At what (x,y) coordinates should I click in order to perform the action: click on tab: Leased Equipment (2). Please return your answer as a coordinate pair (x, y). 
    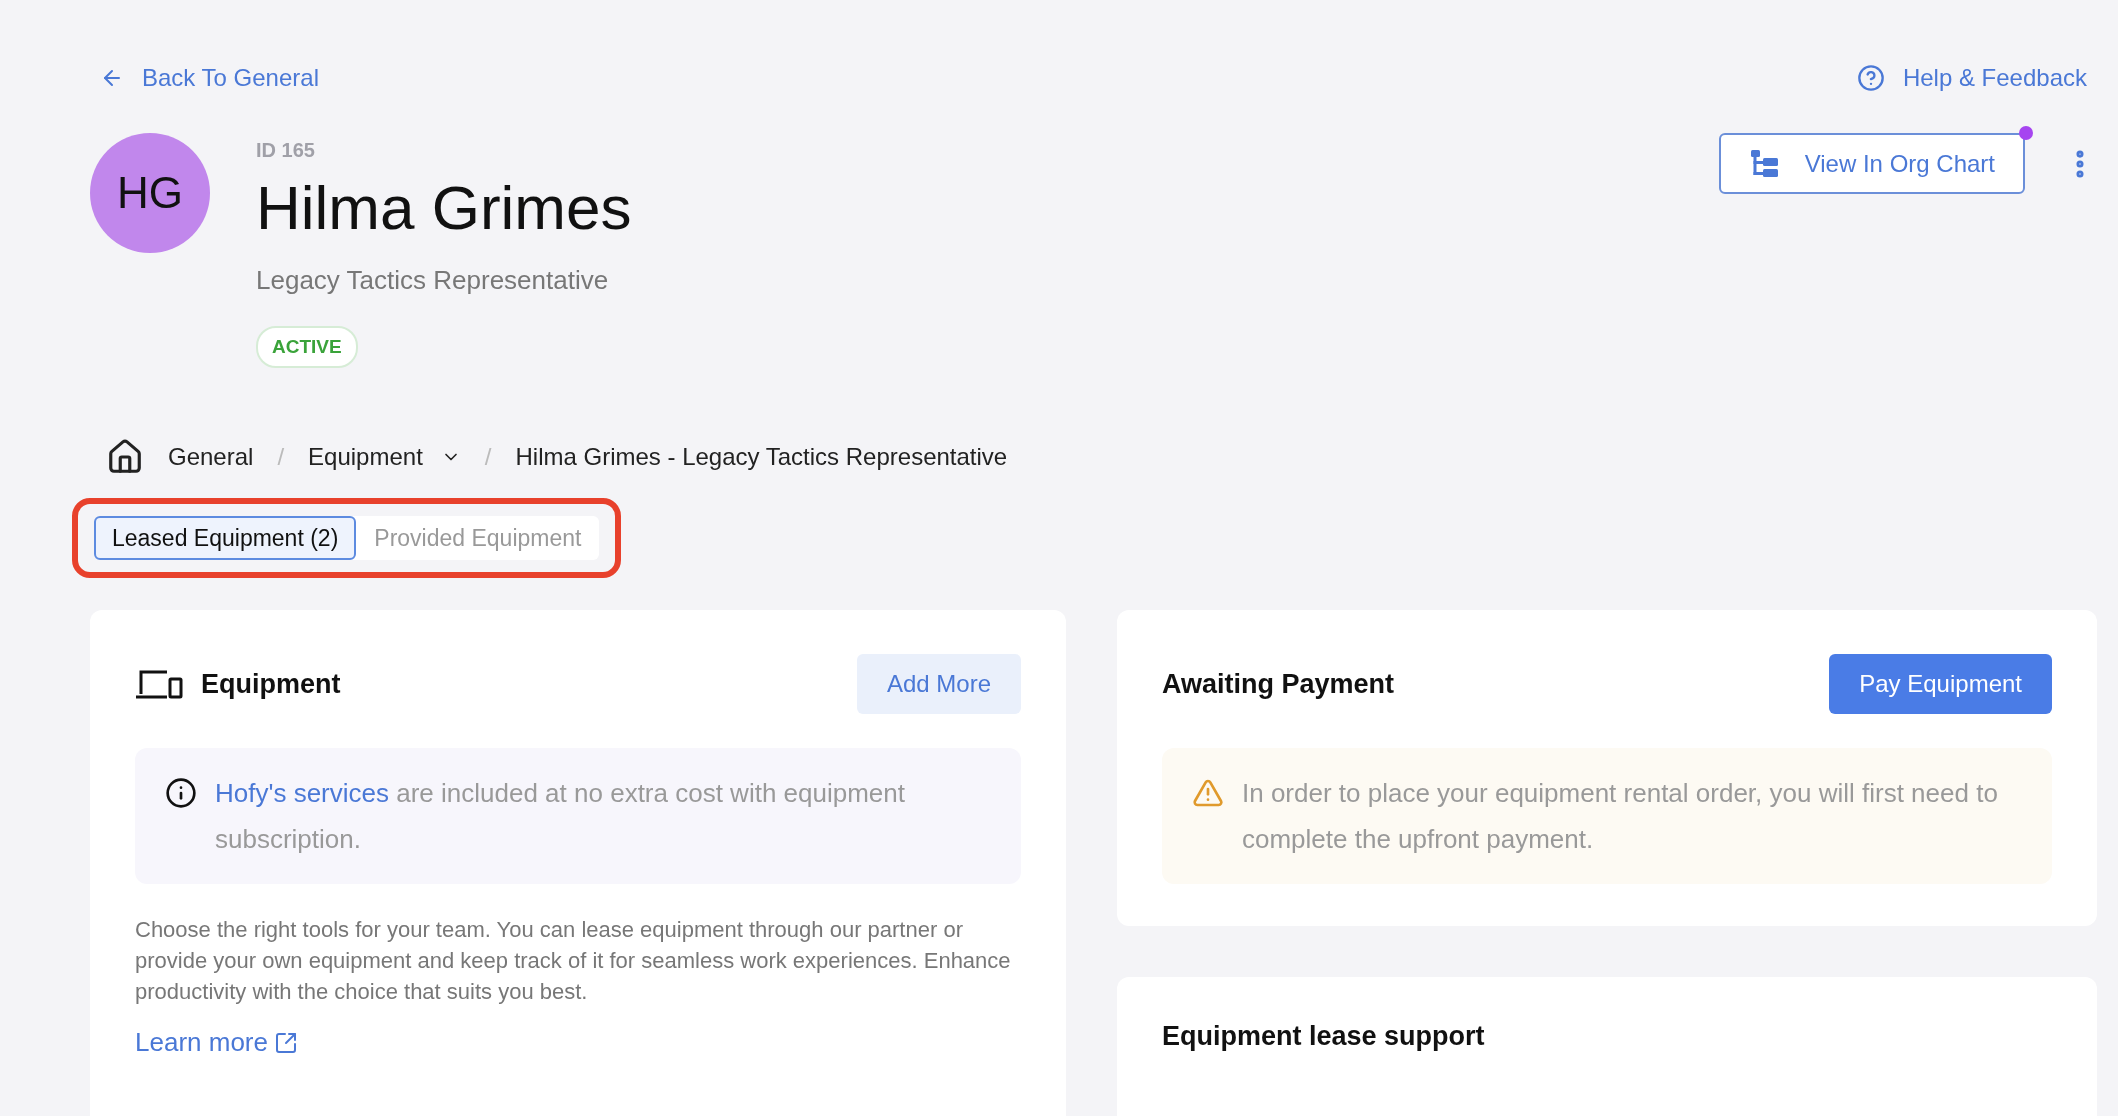
    Looking at the image, I should click on (225, 538).